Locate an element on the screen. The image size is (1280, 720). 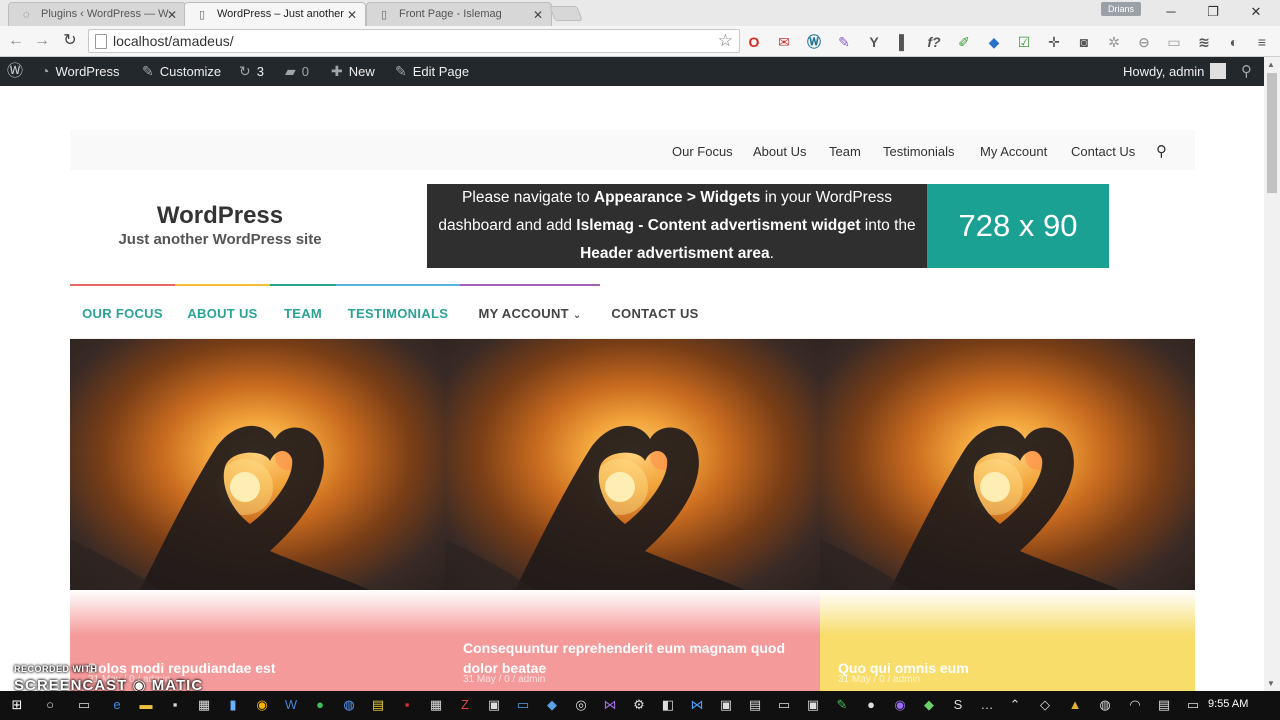
app-icon: ✎ is located at coordinates (842, 705).